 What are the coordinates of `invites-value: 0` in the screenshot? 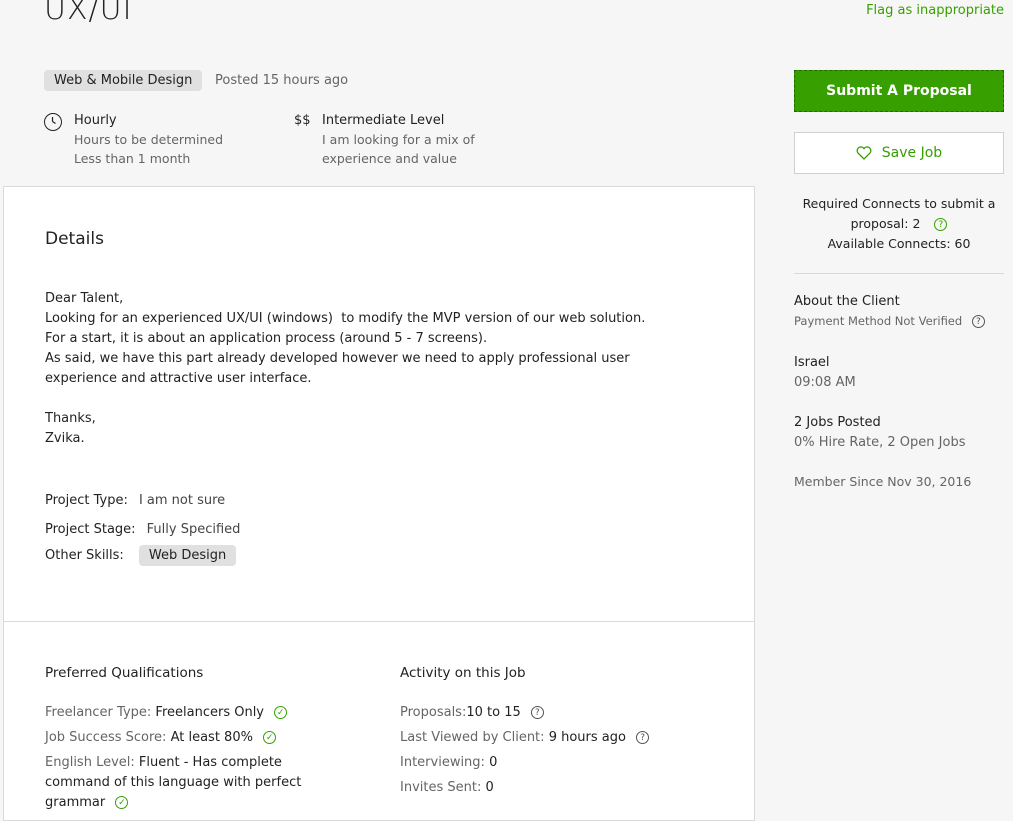 It's located at (489, 787).